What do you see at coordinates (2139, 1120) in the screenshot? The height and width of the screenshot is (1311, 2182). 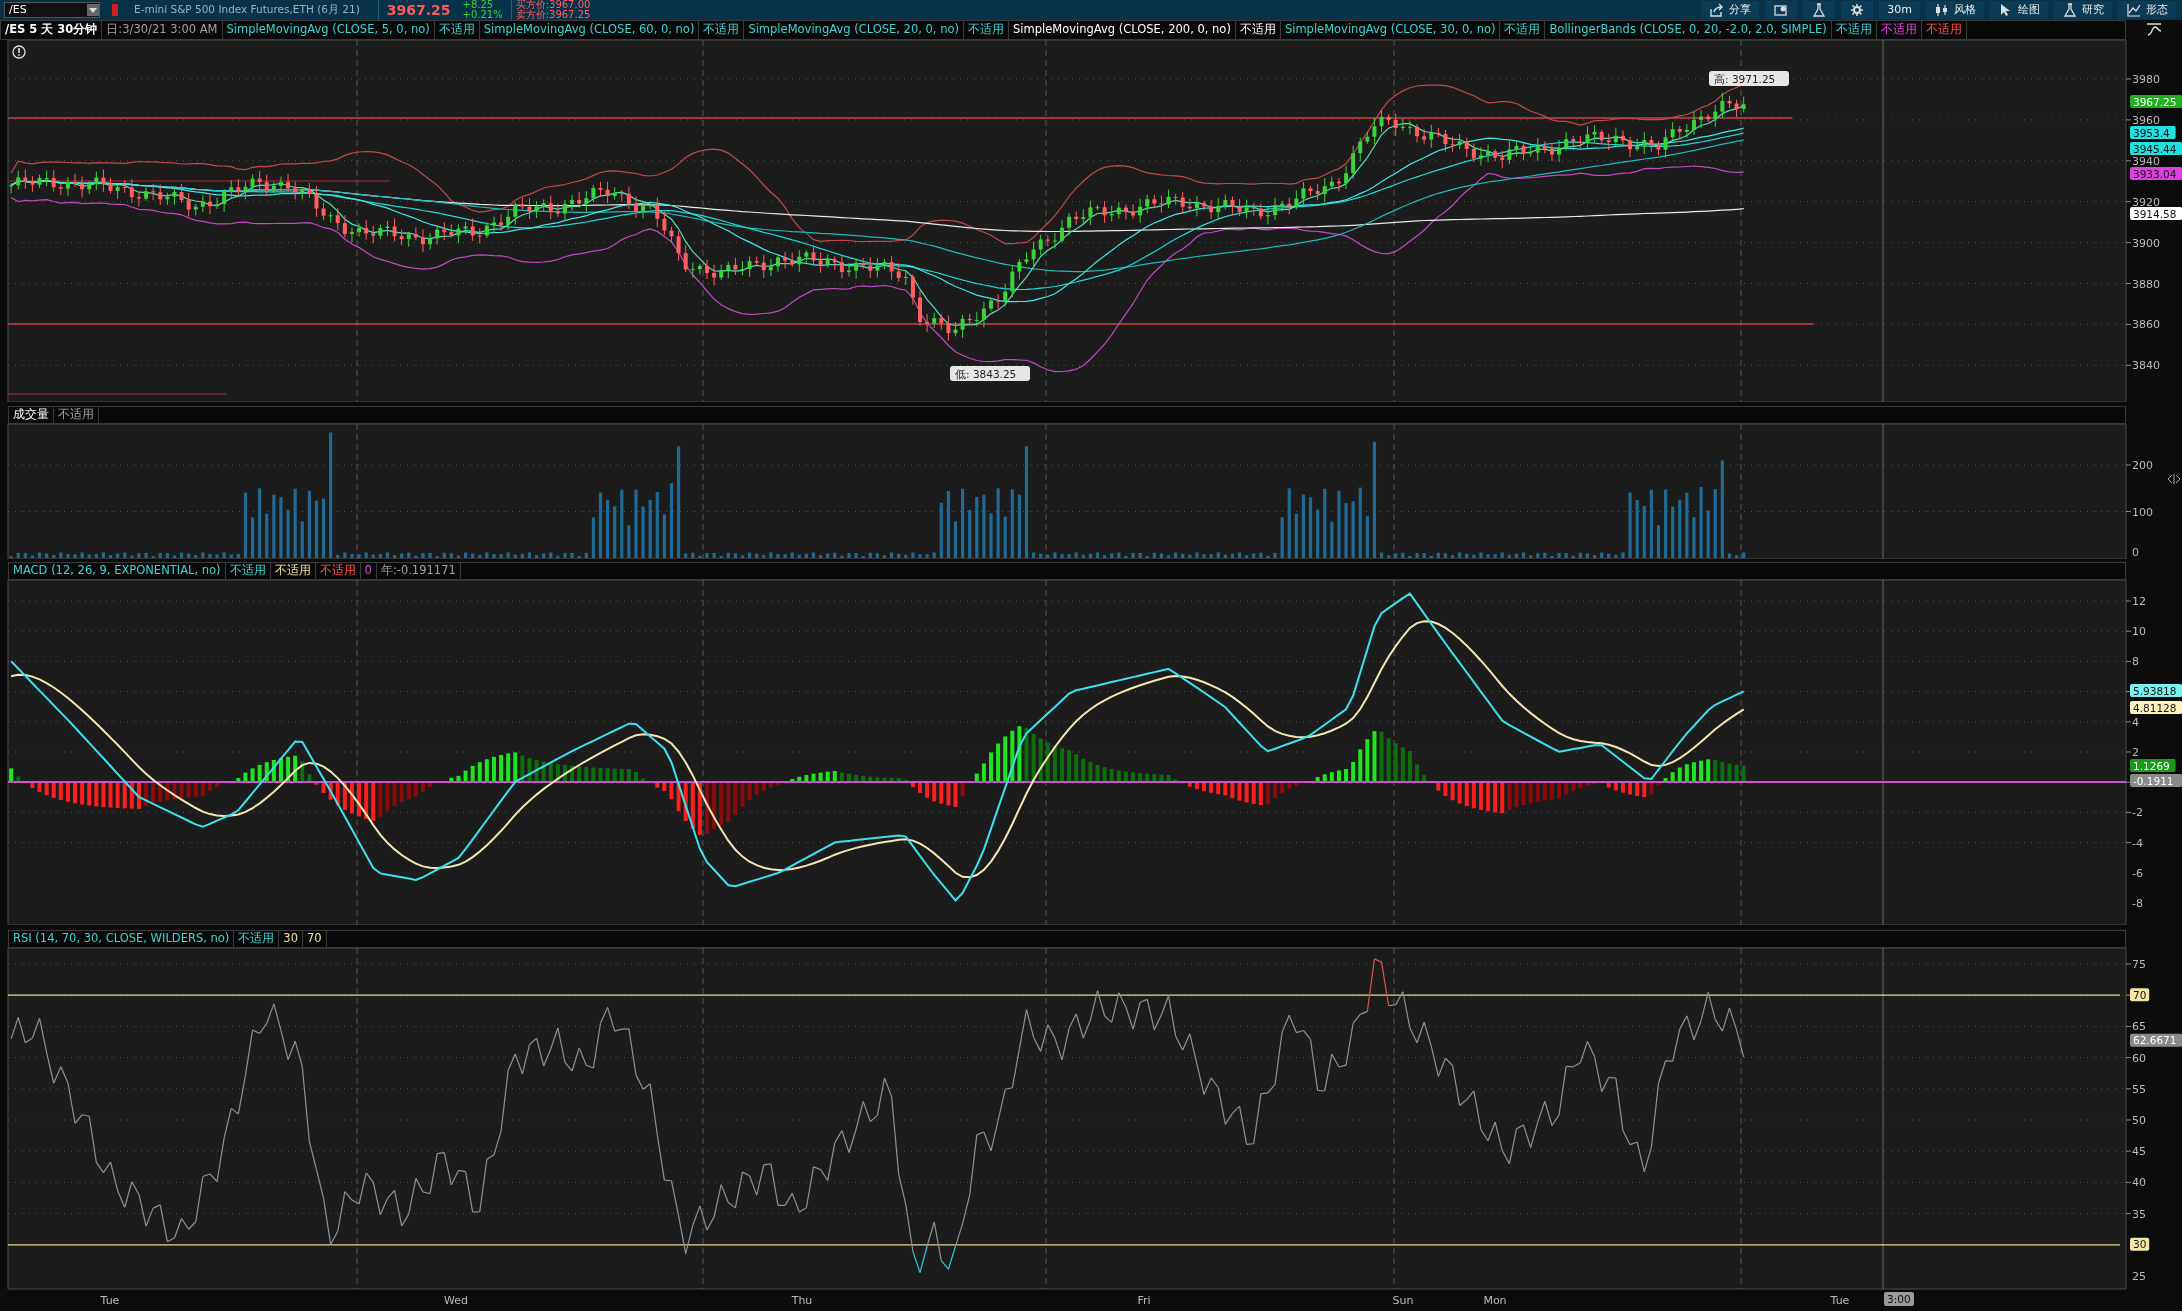 I see `axis-label: 50` at bounding box center [2139, 1120].